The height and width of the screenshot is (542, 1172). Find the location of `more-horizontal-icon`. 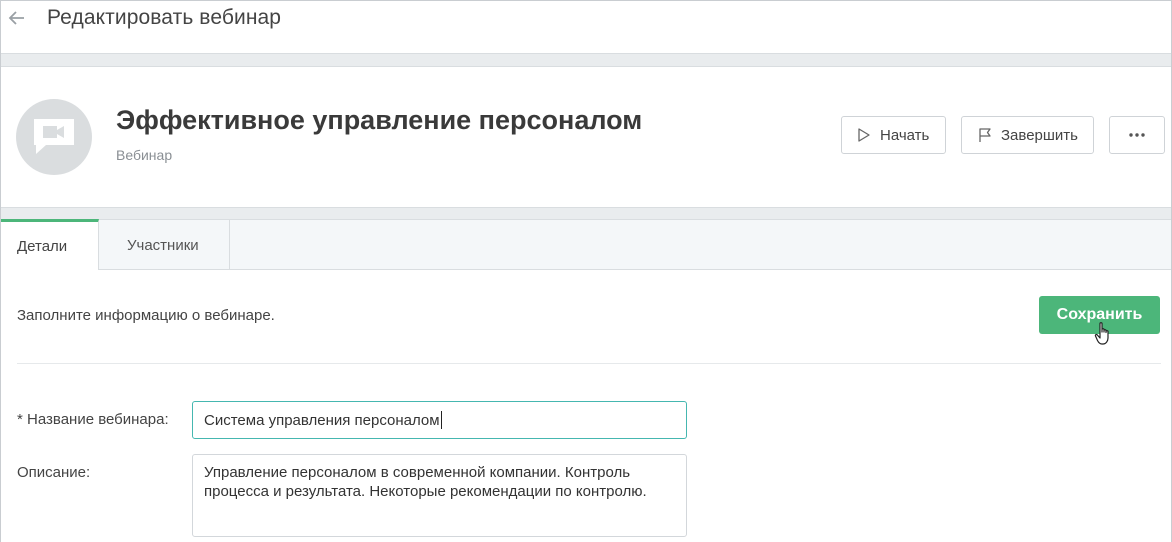

more-horizontal-icon is located at coordinates (1137, 135).